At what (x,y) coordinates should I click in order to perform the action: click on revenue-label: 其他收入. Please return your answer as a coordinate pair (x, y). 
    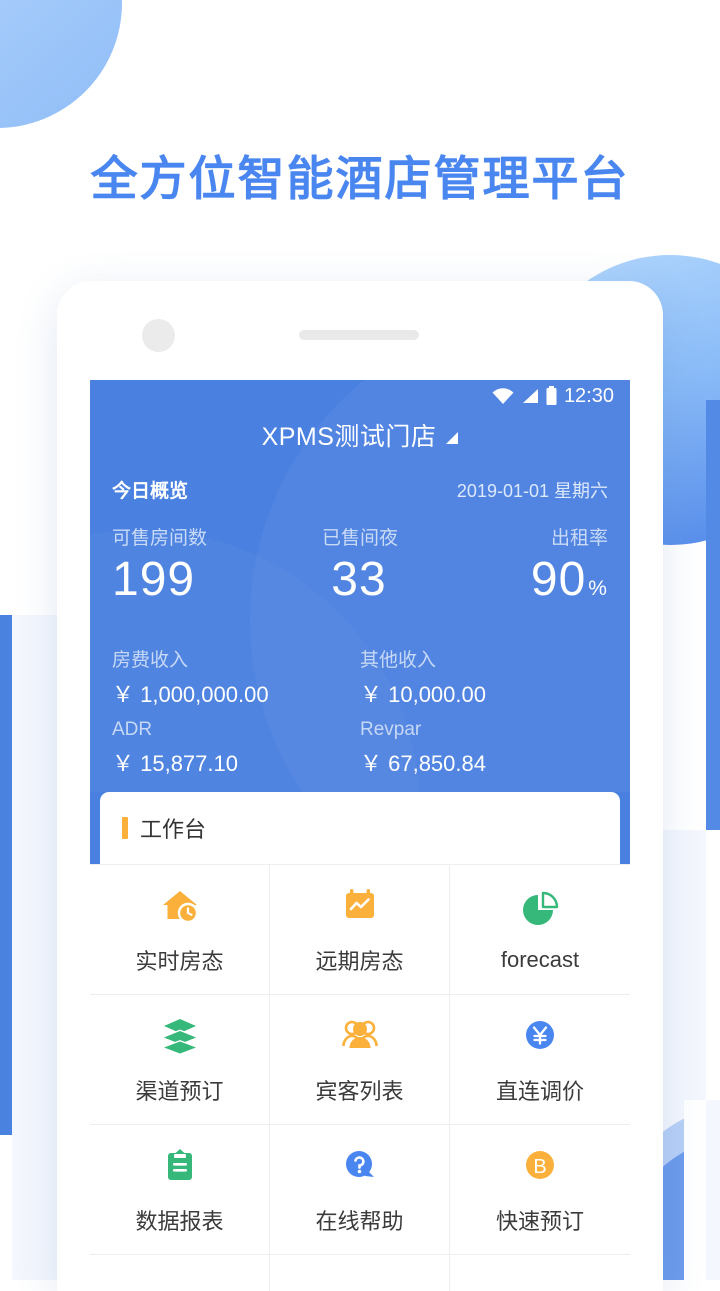
    Looking at the image, I should click on (398, 660).